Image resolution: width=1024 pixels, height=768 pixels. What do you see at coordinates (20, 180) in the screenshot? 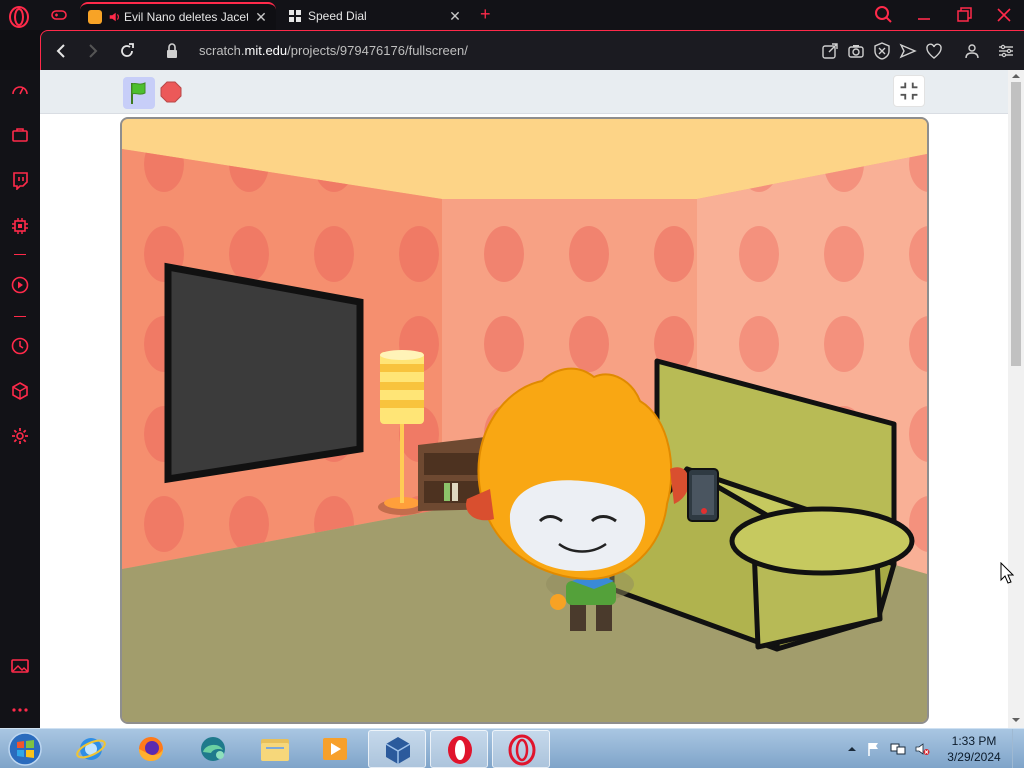
I see `twitch-icon` at bounding box center [20, 180].